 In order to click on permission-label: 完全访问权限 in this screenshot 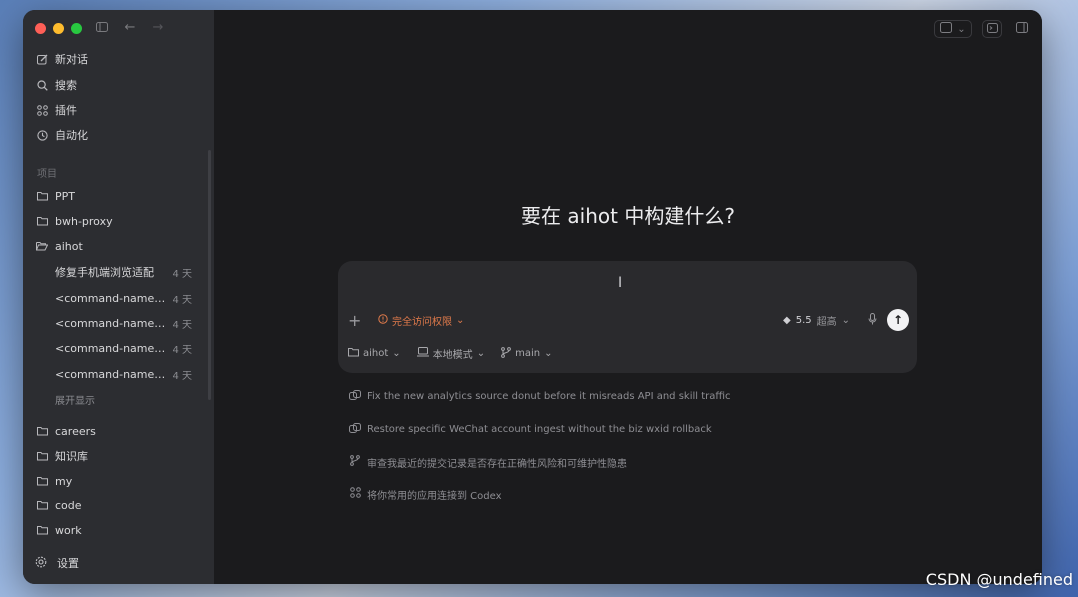, I will do `click(422, 322)`.